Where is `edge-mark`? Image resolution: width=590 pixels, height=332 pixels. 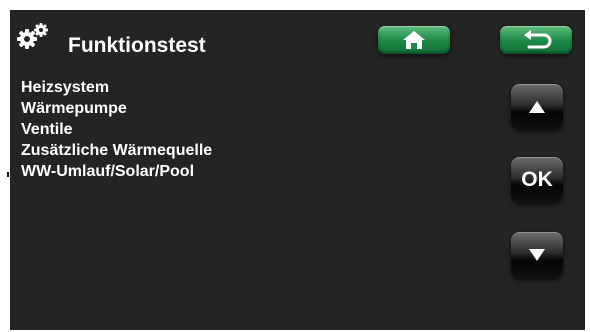 edge-mark is located at coordinates (8, 174).